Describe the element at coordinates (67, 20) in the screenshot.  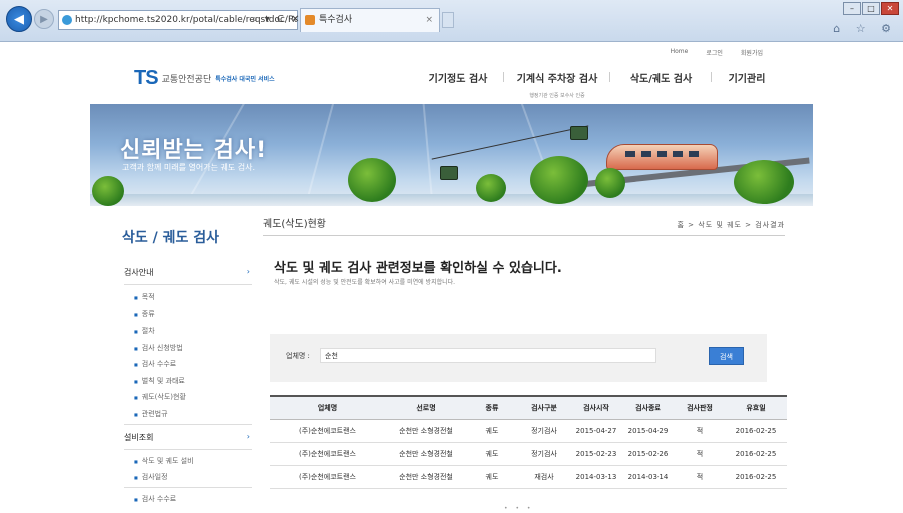
I see `site-favicon-icon` at that location.